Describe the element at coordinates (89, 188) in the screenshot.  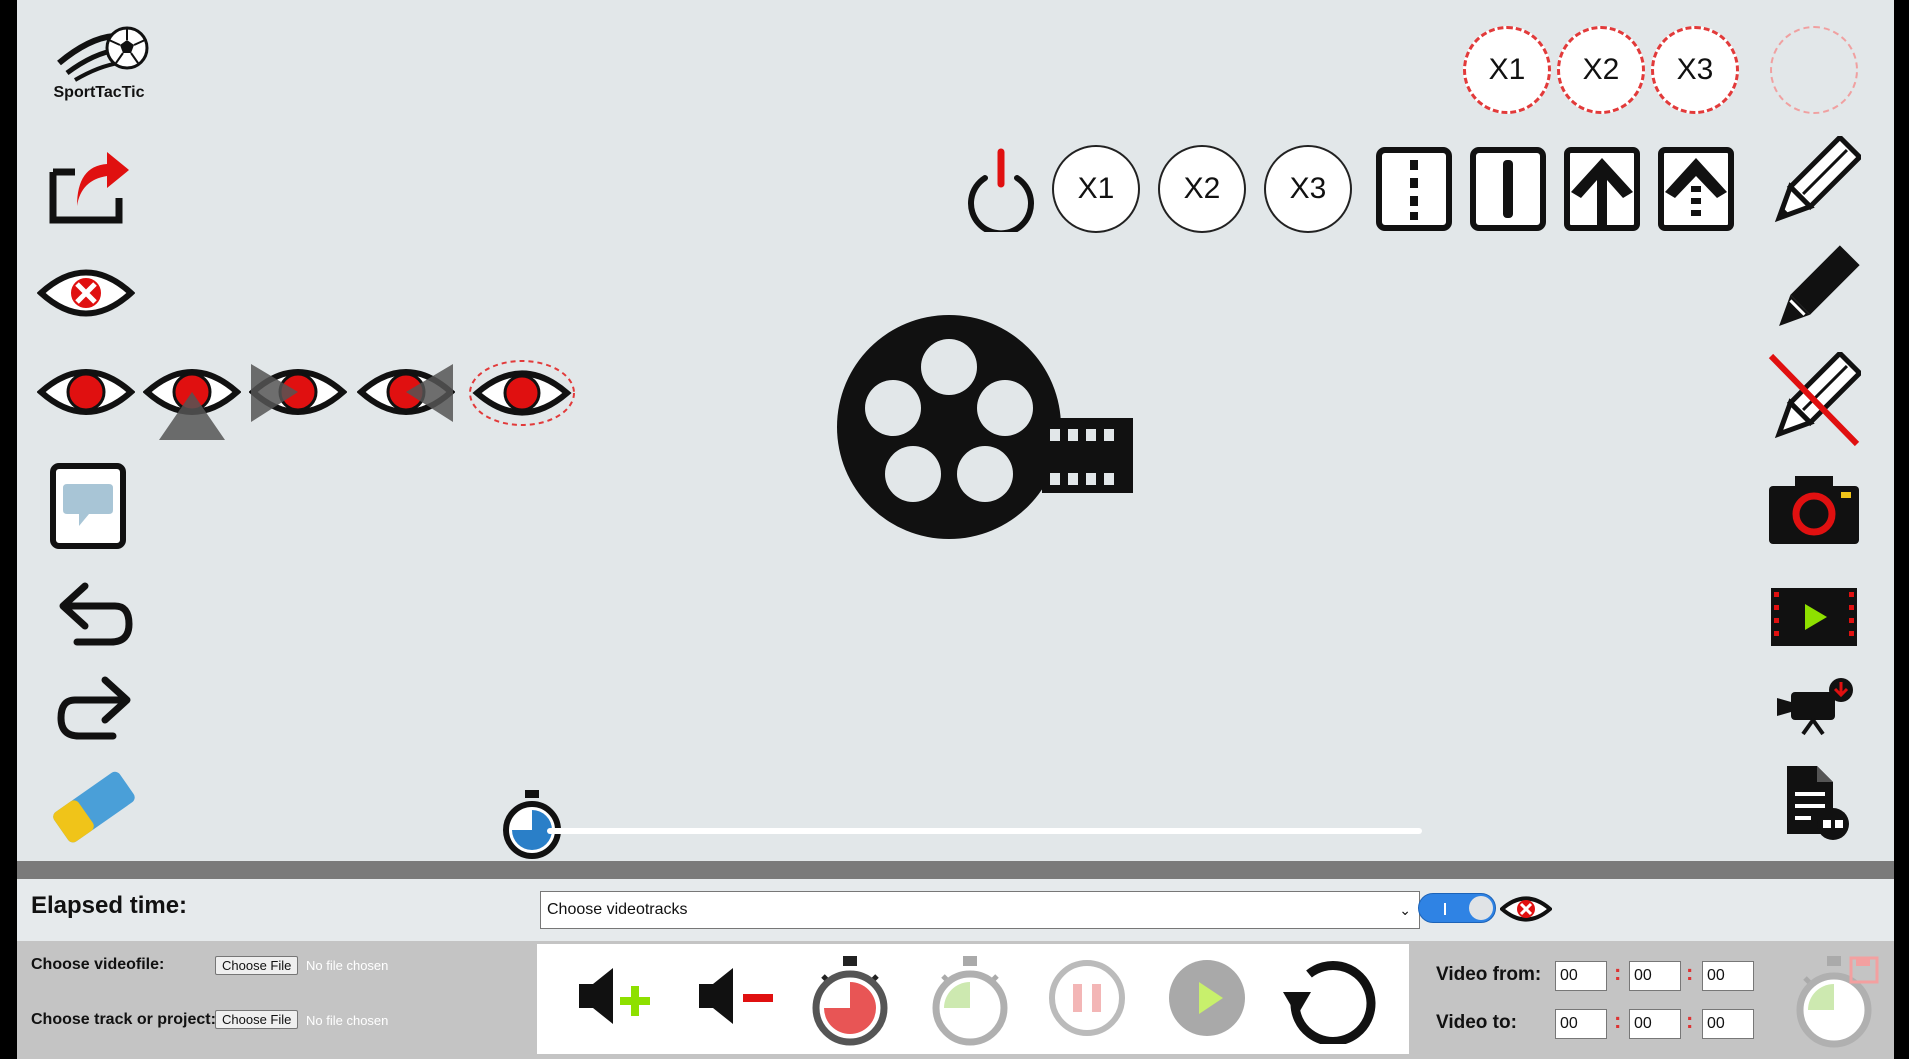
I see `share-export-icon` at that location.